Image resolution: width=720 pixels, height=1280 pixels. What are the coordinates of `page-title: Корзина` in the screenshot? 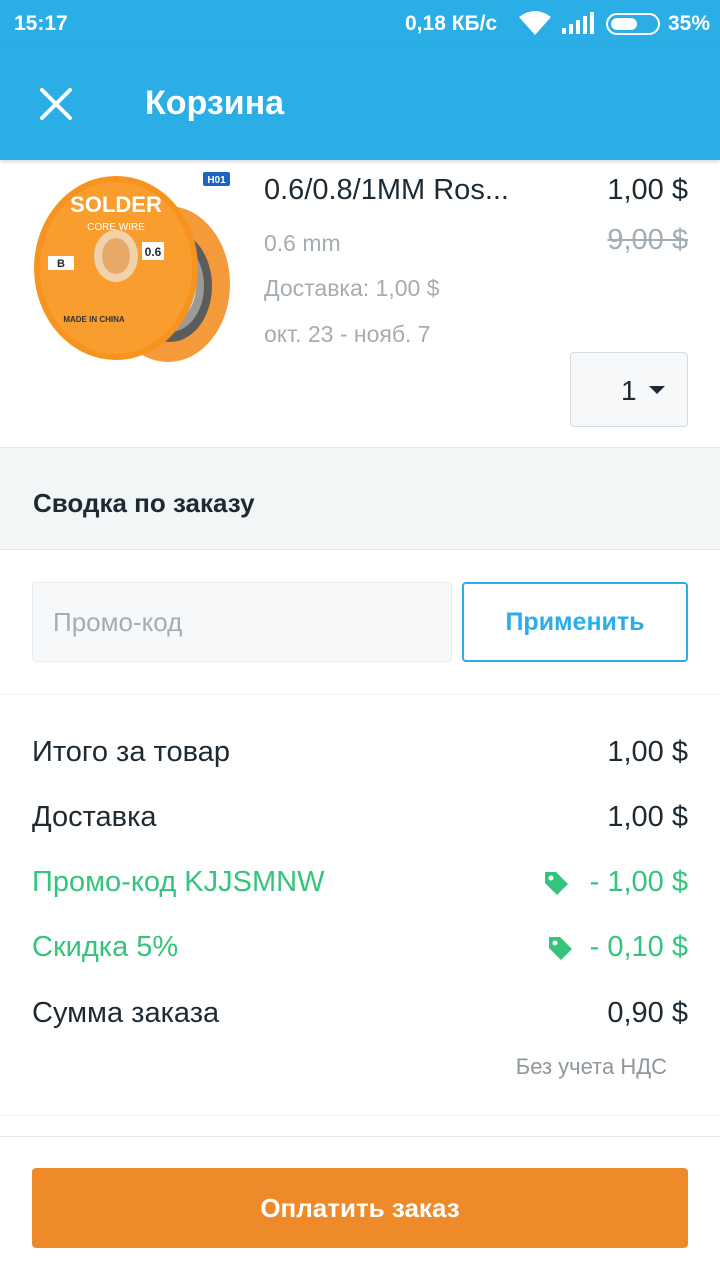 It's located at (215, 103).